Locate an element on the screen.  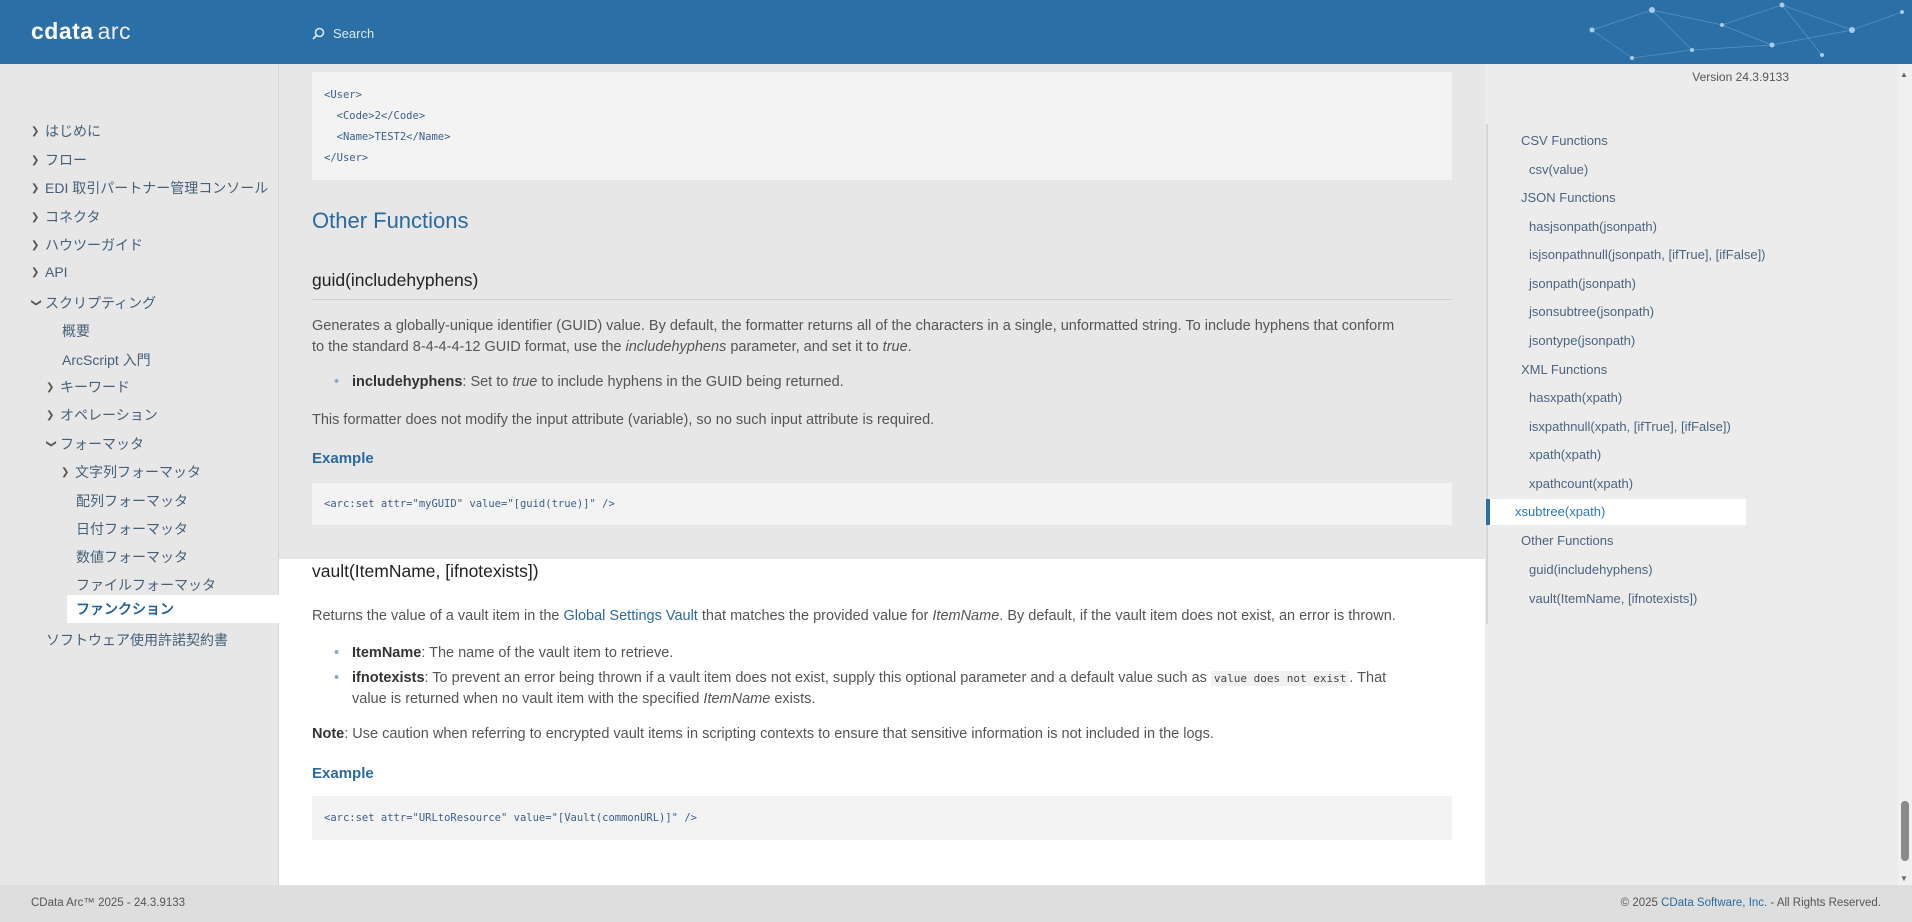
sidebar-item-api: ❯ API is located at coordinates (49, 272).